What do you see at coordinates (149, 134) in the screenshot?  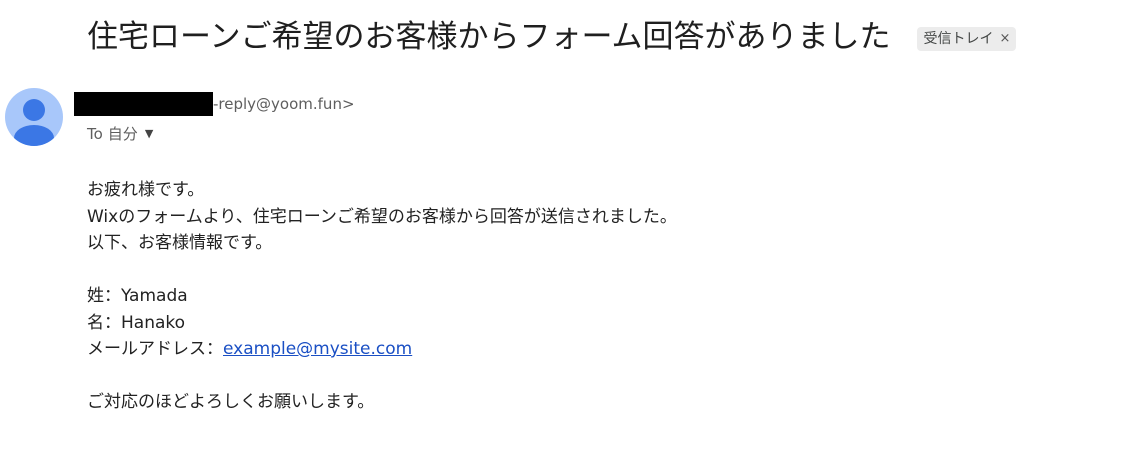 I see `chevron-down-icon: ▼` at bounding box center [149, 134].